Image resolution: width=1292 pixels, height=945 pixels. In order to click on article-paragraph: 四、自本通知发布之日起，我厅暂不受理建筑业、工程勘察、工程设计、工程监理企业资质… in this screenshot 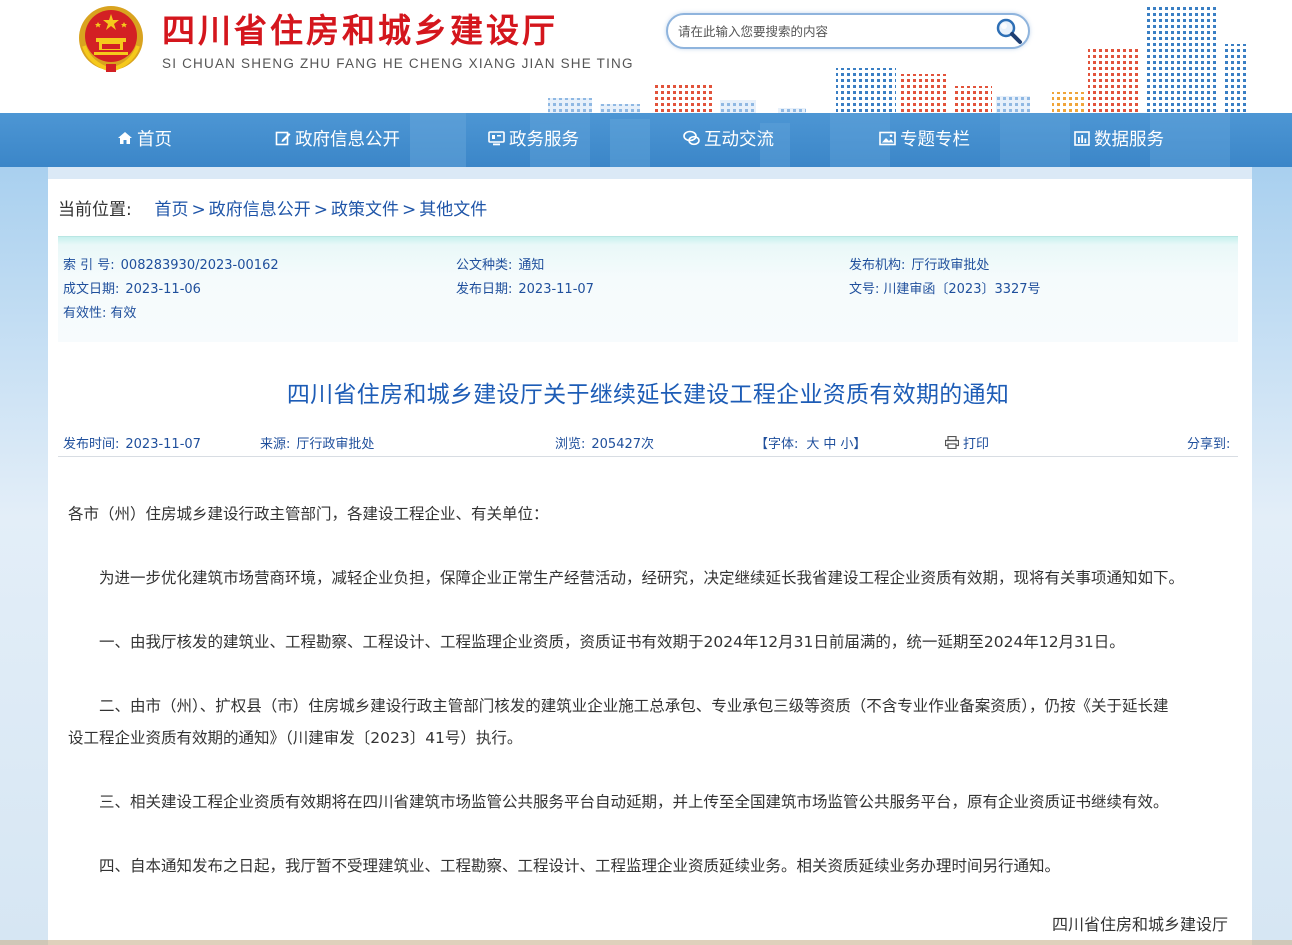, I will do `click(580, 866)`.